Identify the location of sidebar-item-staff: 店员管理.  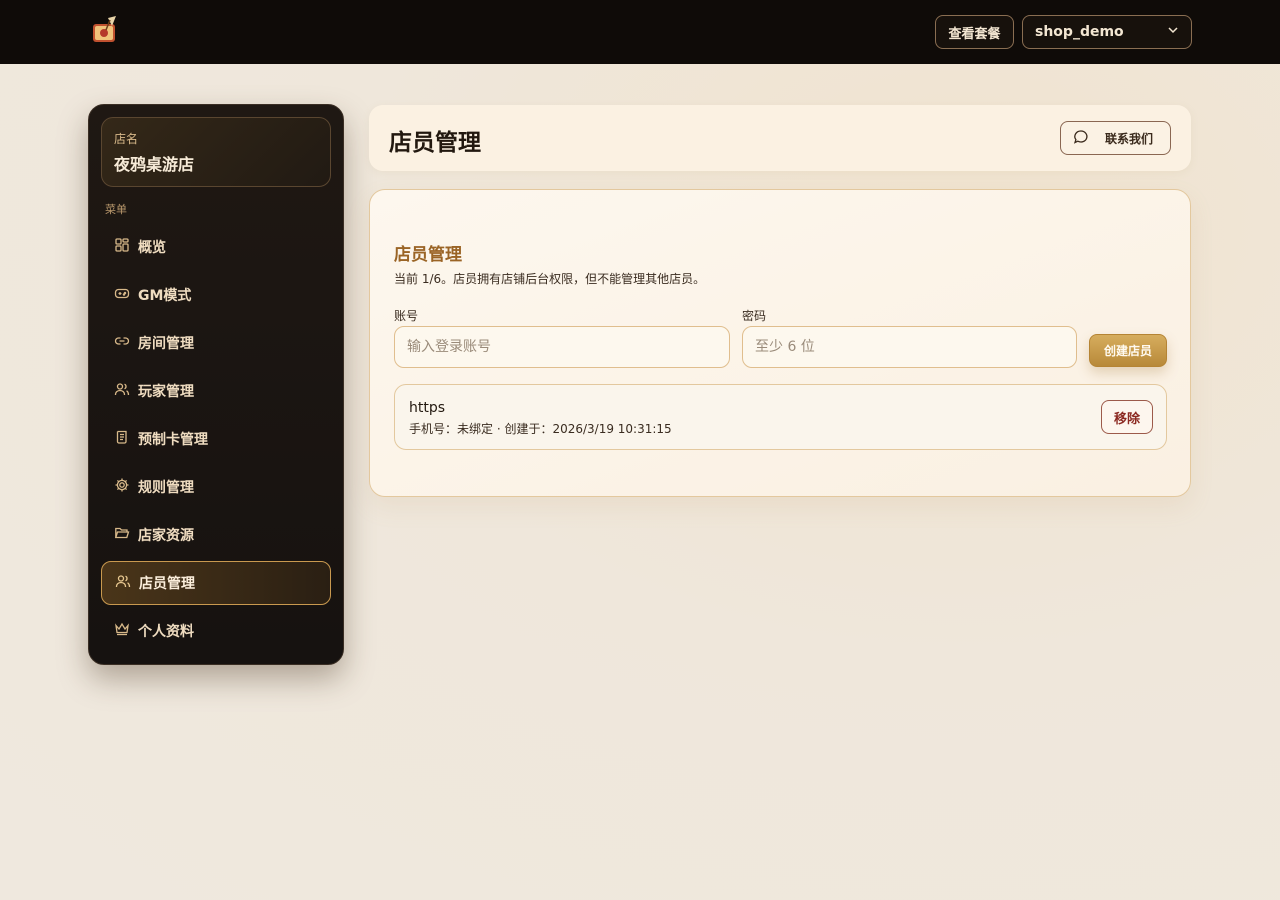
(216, 583).